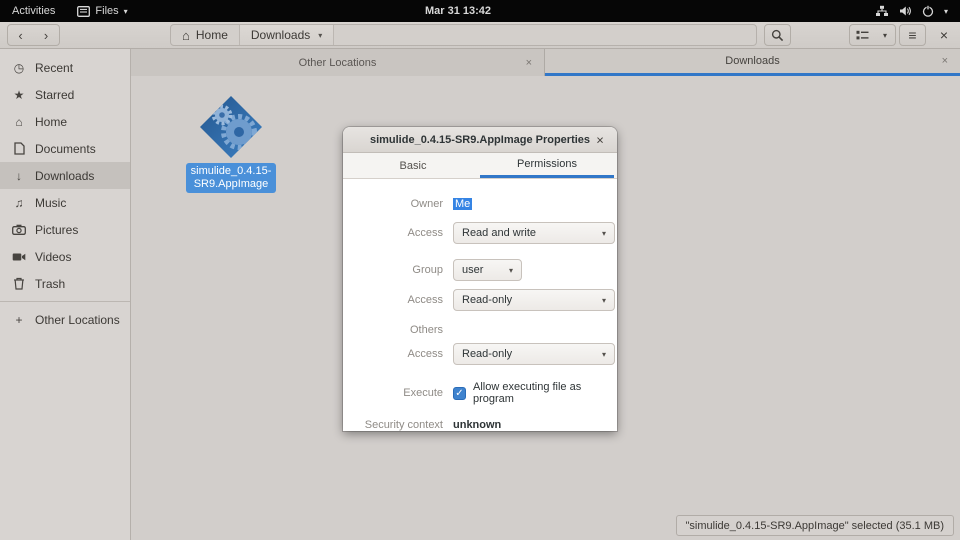  What do you see at coordinates (55, 94) in the screenshot?
I see `sidebar-item-label: Starred` at bounding box center [55, 94].